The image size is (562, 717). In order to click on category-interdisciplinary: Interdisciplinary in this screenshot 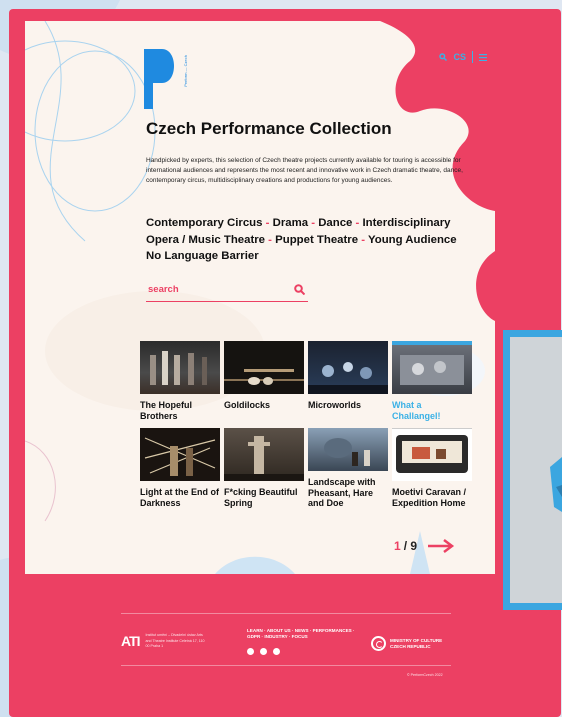, I will do `click(407, 223)`.